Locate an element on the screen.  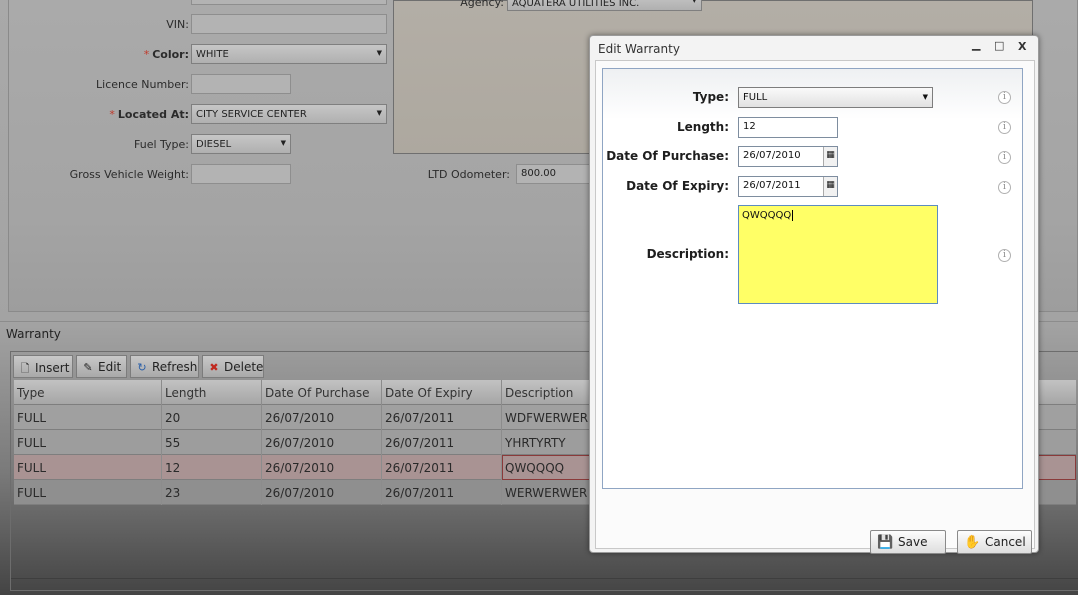
agency-select-value: AQUATERA UTILITIES INC. is located at coordinates (576, 4).